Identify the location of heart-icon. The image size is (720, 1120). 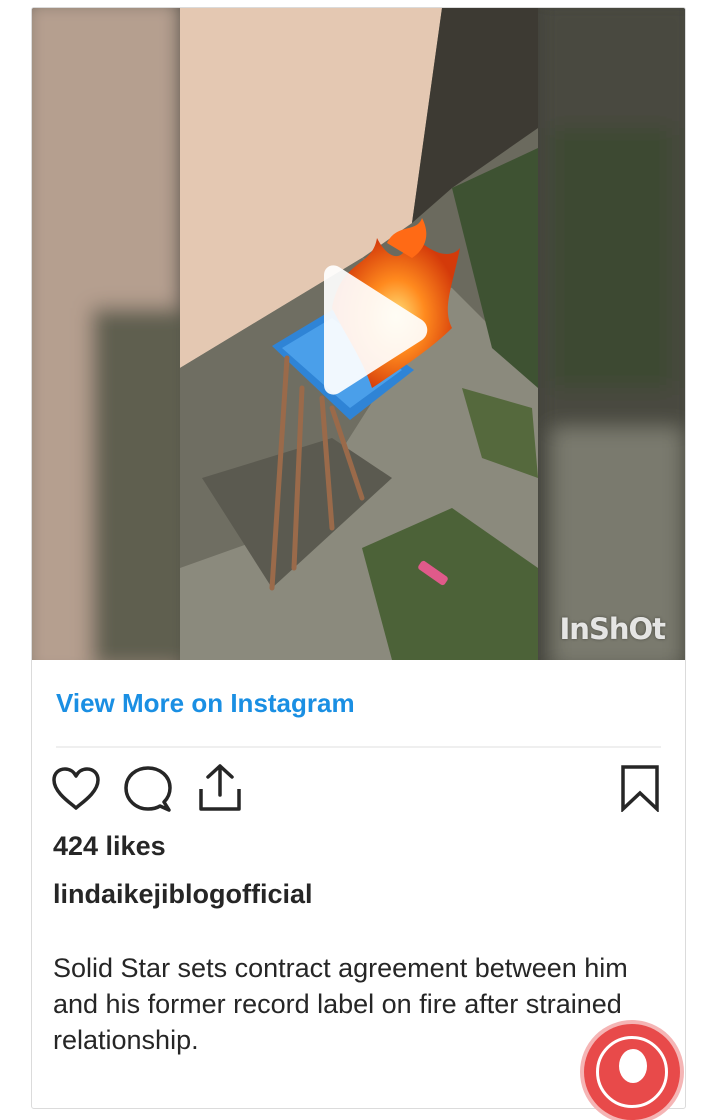
(76, 788).